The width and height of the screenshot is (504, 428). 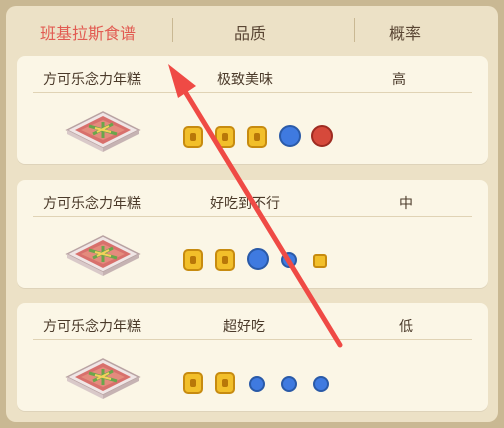 I want to click on recipe-header: 班基拉斯食谱 品质 概率, so click(x=252, y=30).